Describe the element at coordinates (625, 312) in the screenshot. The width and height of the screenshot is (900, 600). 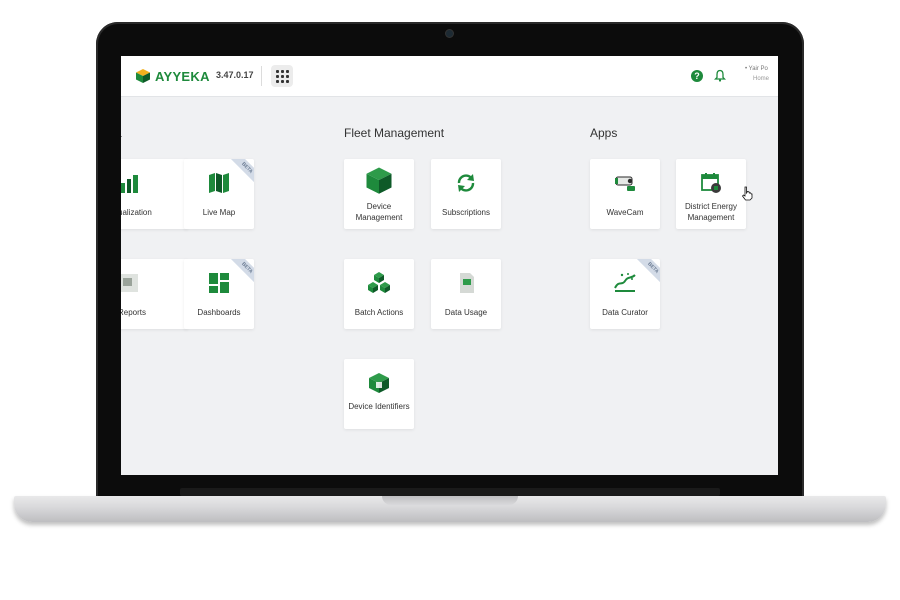
I see `tile-label: Data Curator` at that location.